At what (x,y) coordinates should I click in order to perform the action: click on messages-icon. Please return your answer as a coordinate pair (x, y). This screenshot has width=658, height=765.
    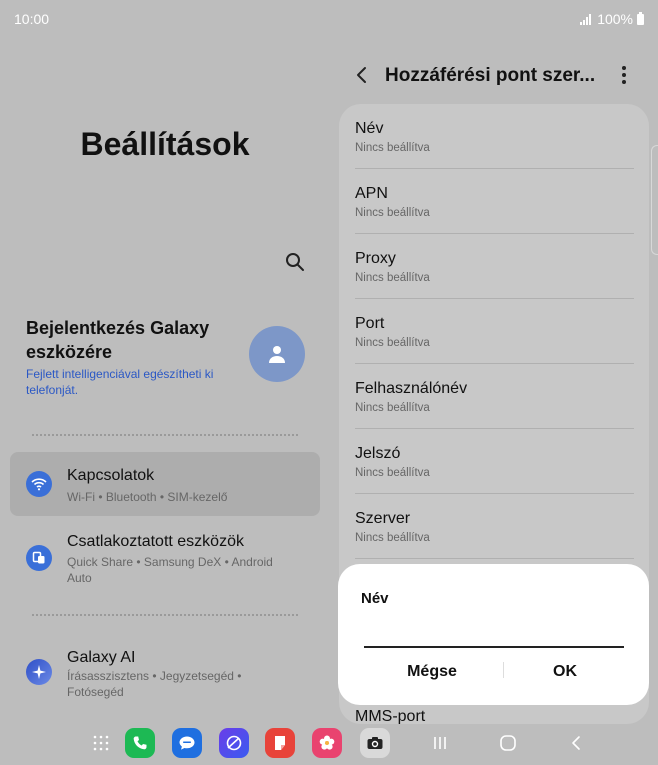
    Looking at the image, I should click on (187, 743).